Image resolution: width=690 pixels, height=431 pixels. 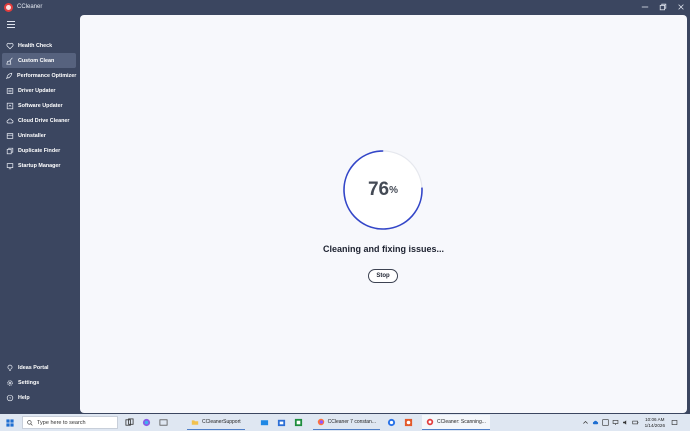 What do you see at coordinates (11, 24) in the screenshot?
I see `menu-icon` at bounding box center [11, 24].